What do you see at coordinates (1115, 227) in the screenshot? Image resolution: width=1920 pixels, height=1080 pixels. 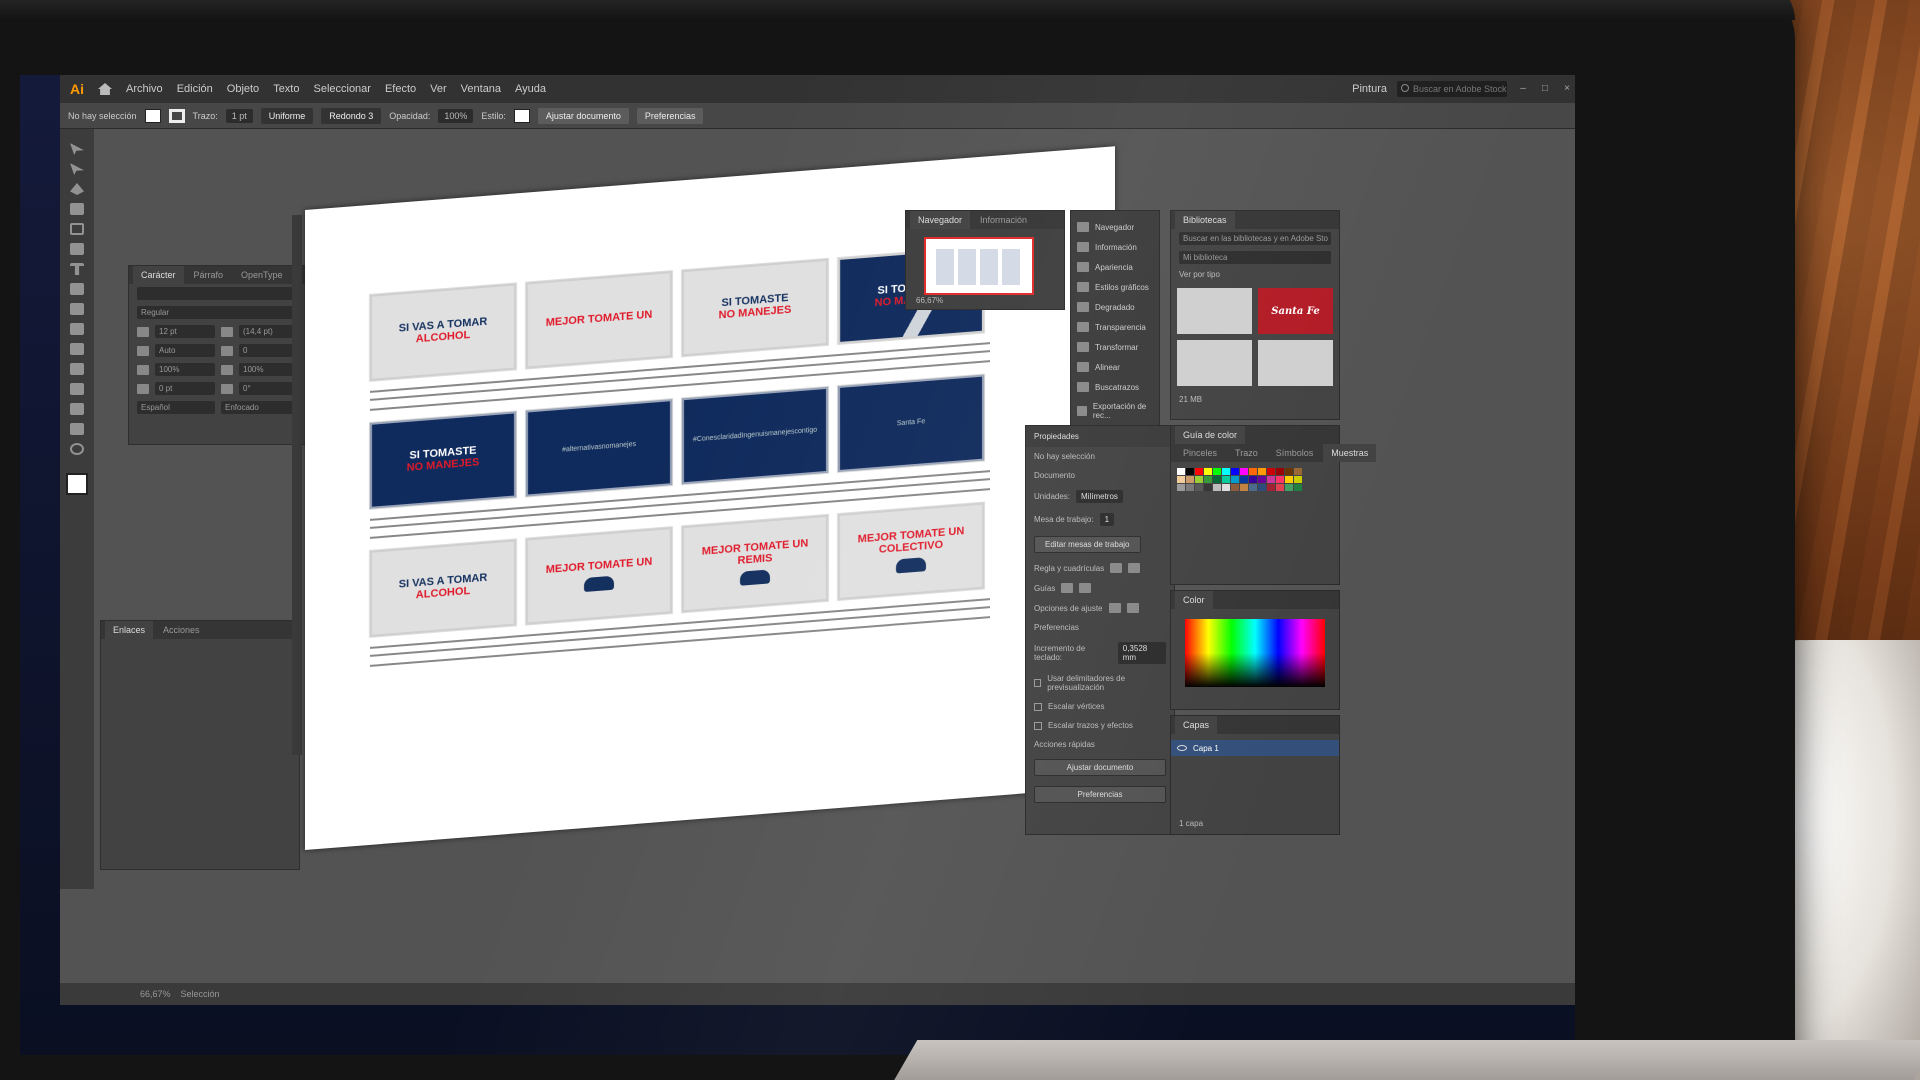 I see `dock-item: Navegador` at bounding box center [1115, 227].